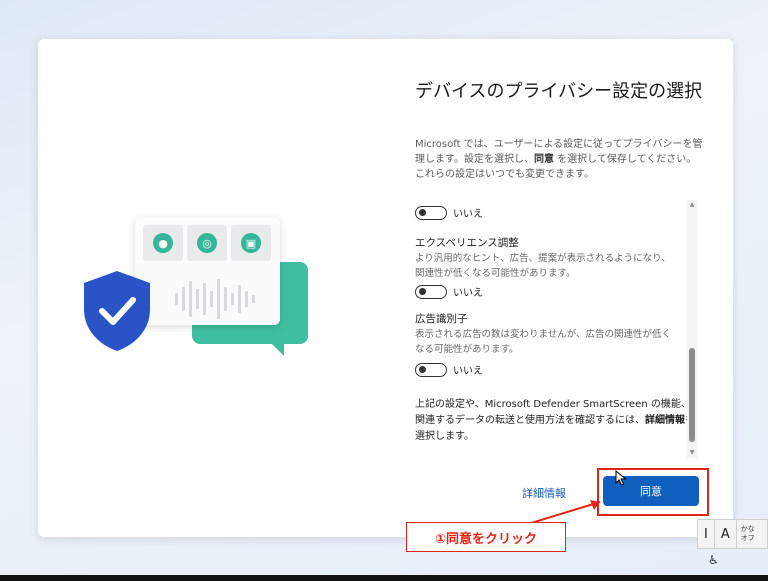 The width and height of the screenshot is (768, 581). Describe the element at coordinates (207, 271) in the screenshot. I see `illustration-card: ● ◎ ▣` at that location.